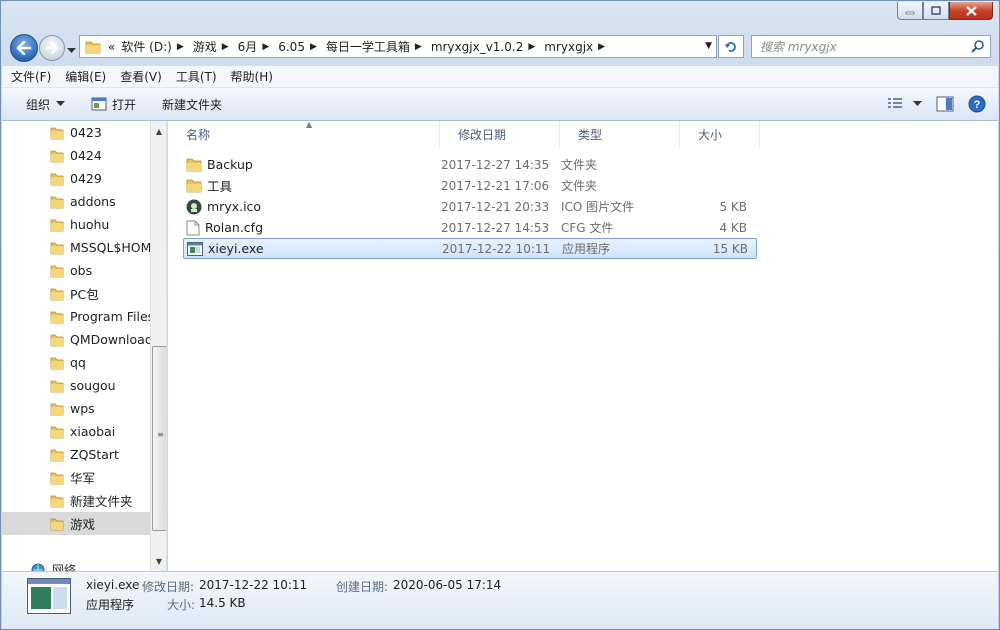 The height and width of the screenshot is (630, 1000). What do you see at coordinates (495, 206) in the screenshot?
I see `file-date: 2017-12-21 20:33` at bounding box center [495, 206].